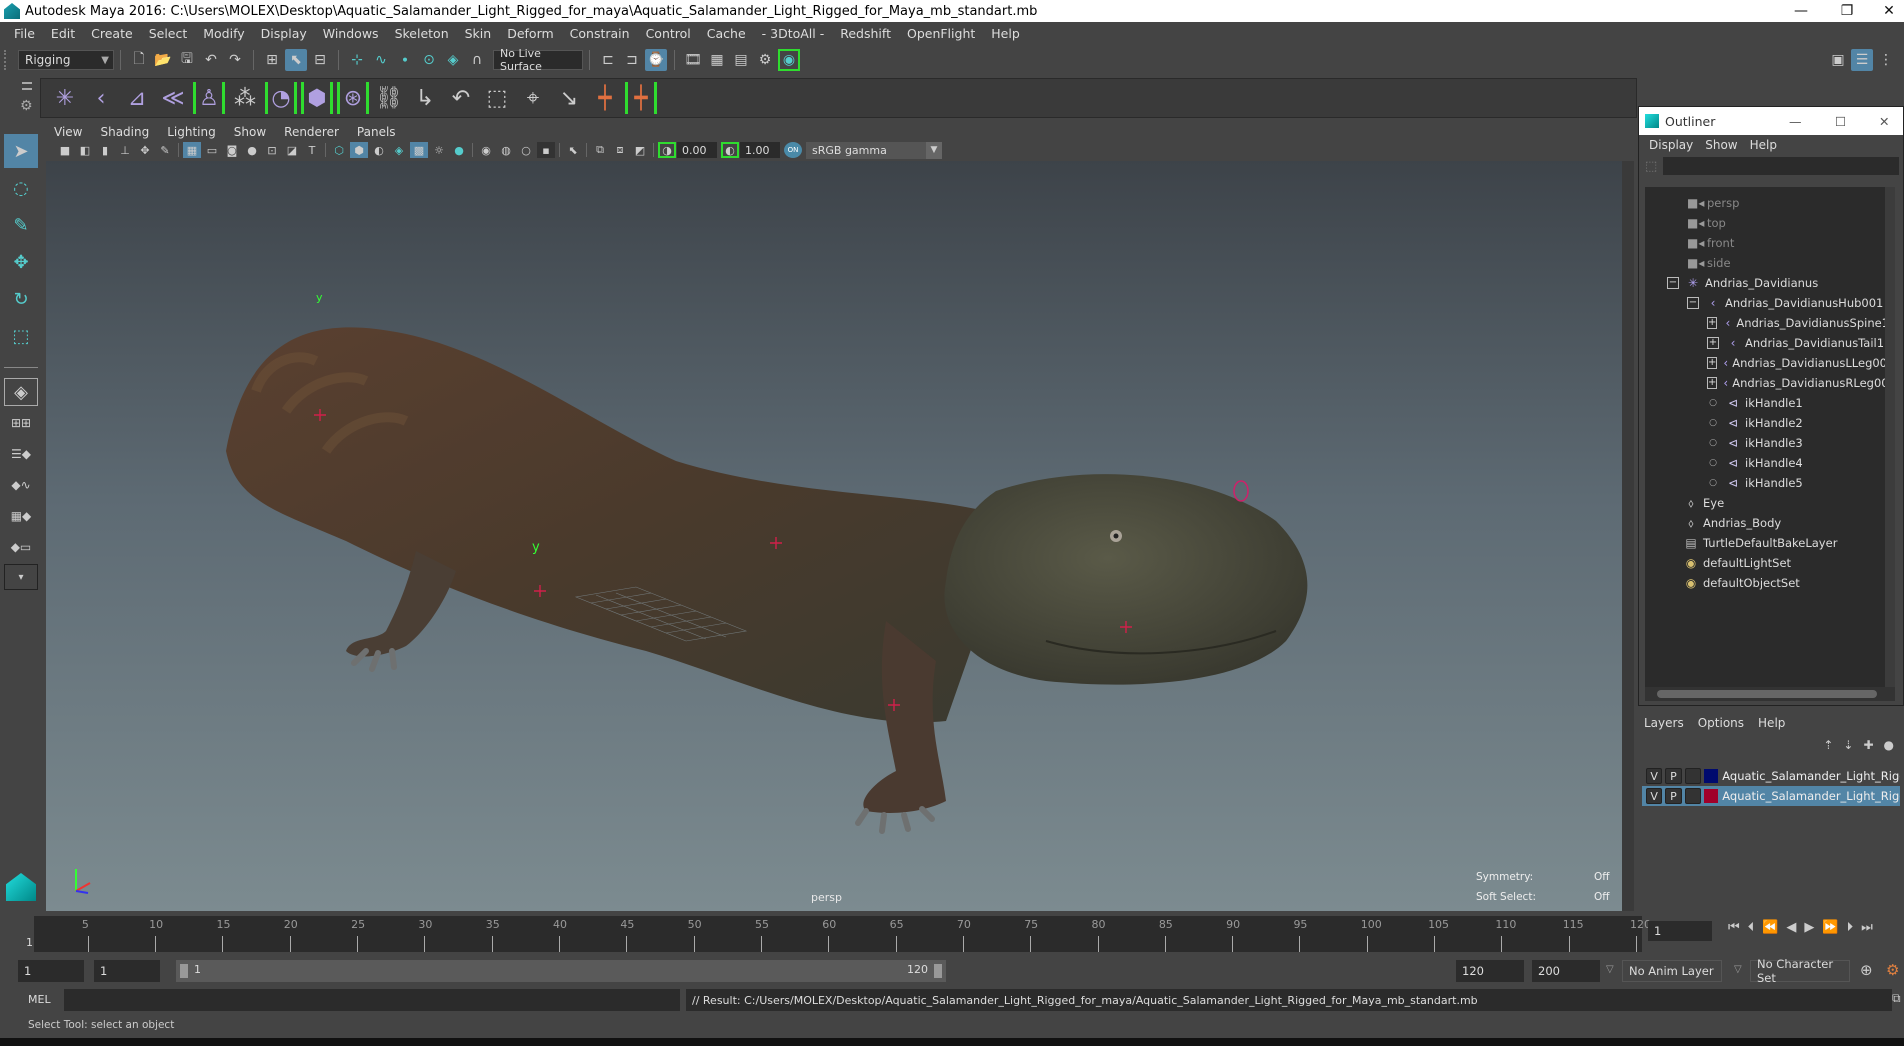 The width and height of the screenshot is (1904, 1046). What do you see at coordinates (27, 86) in the screenshot?
I see `shelf-tabs-menu-icon` at bounding box center [27, 86].